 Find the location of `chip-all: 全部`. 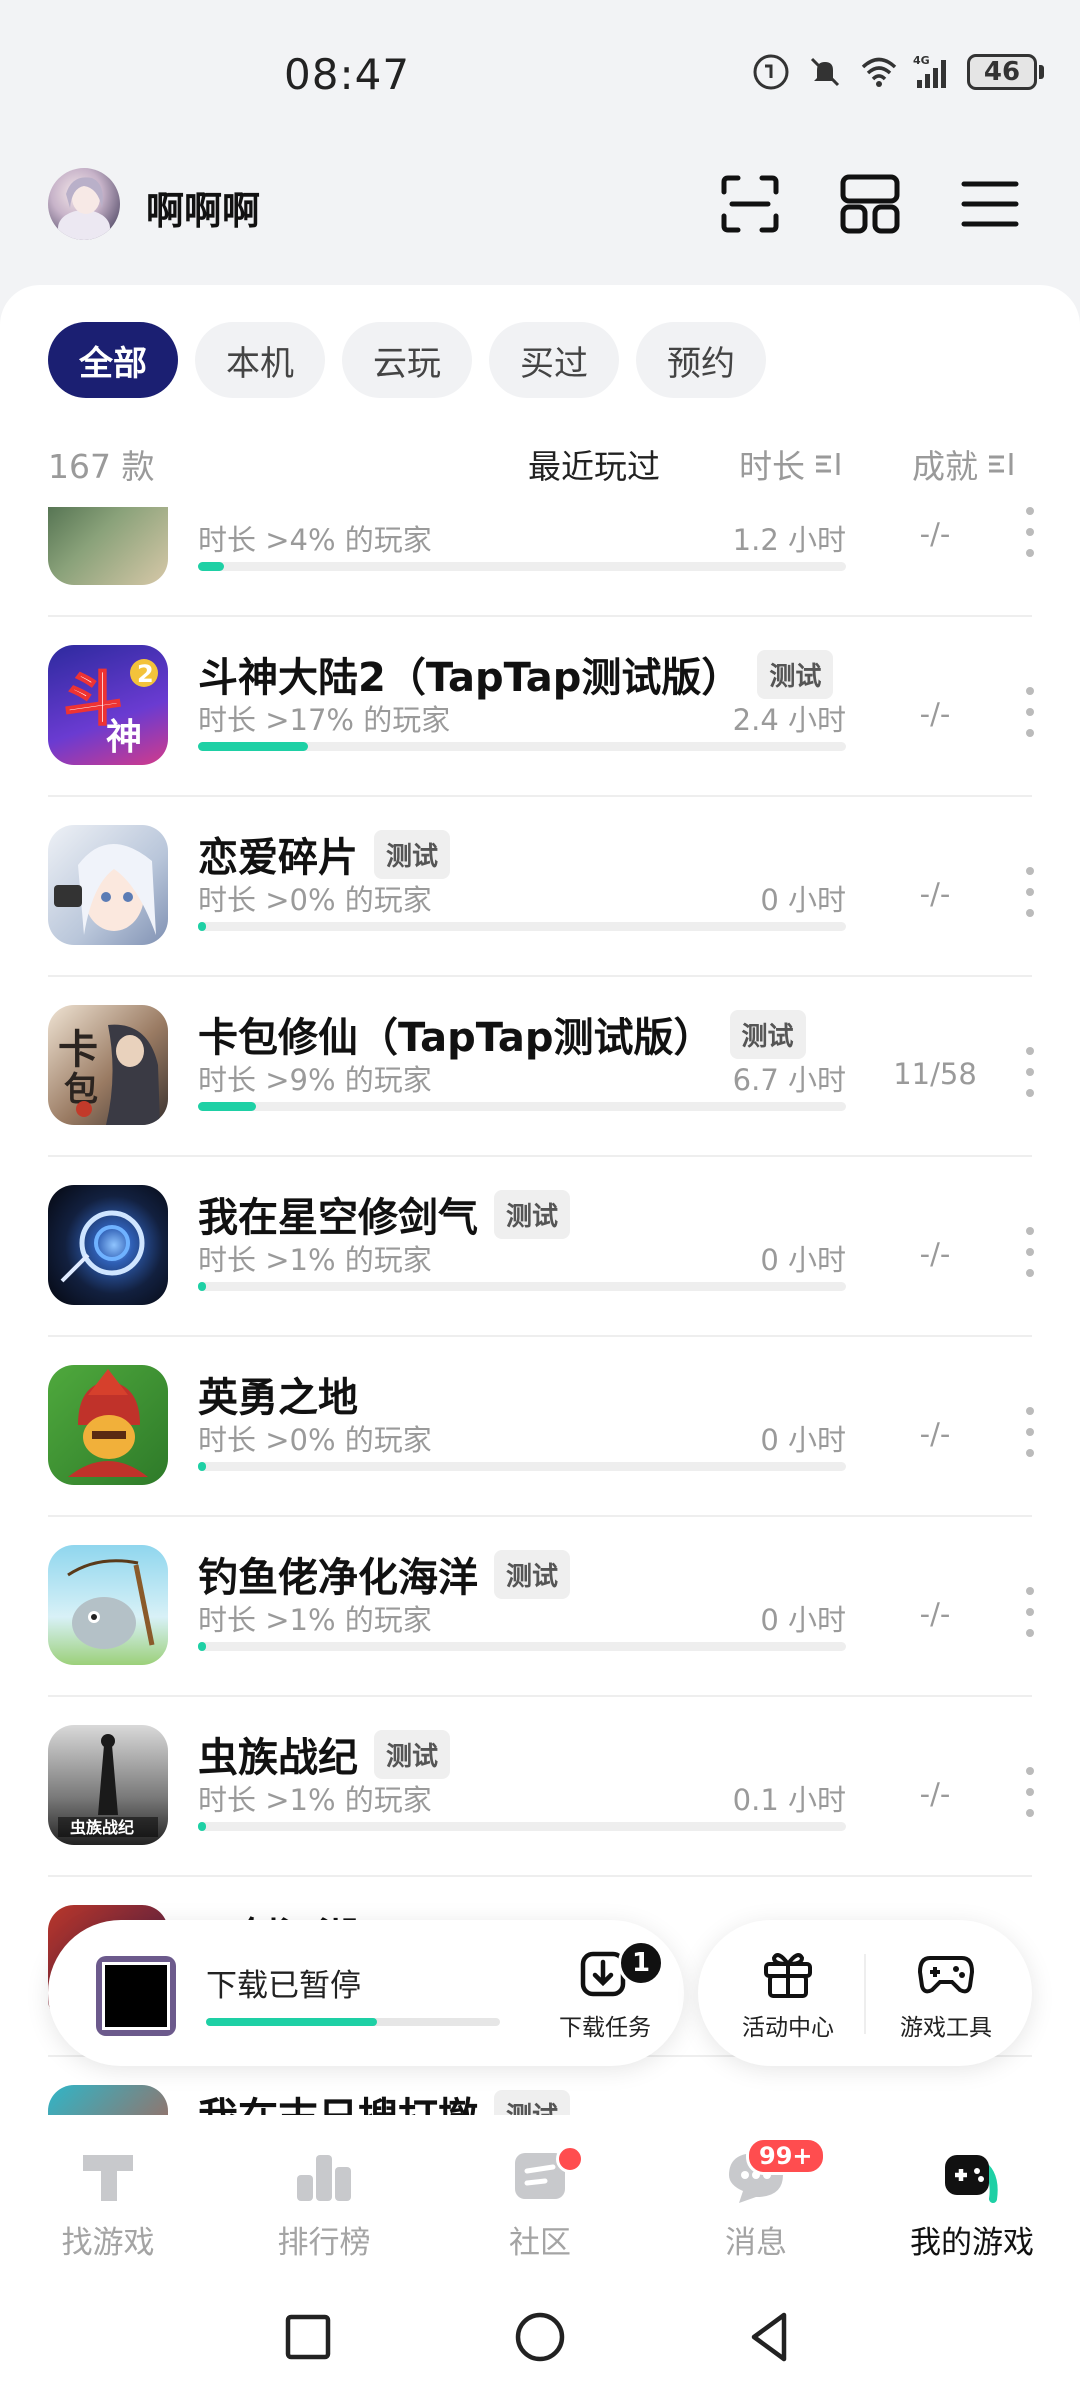

chip-all: 全部 is located at coordinates (113, 360).